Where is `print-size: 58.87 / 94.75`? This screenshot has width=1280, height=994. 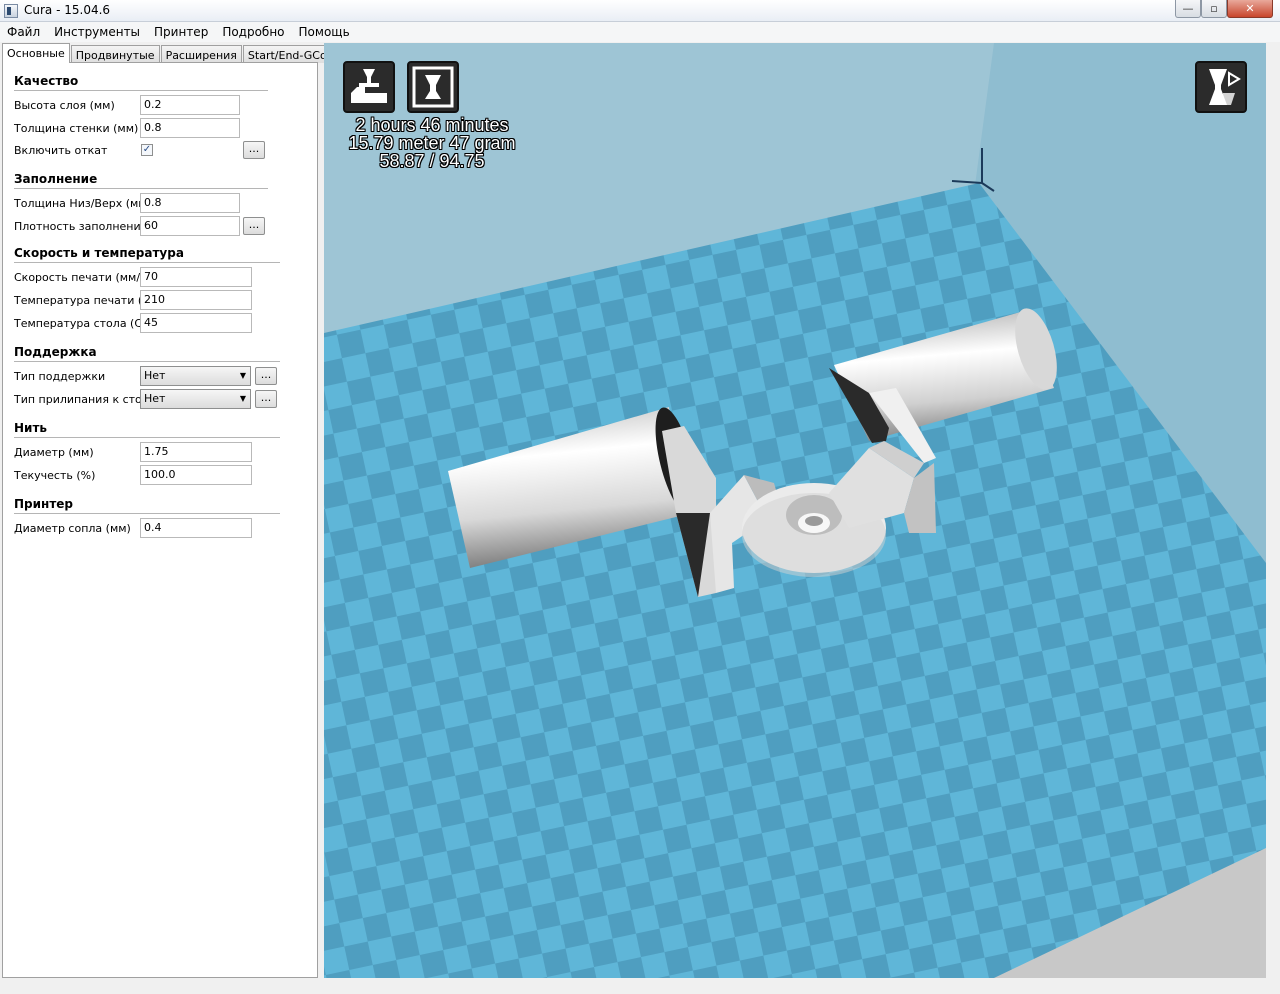 print-size: 58.87 / 94.75 is located at coordinates (432, 161).